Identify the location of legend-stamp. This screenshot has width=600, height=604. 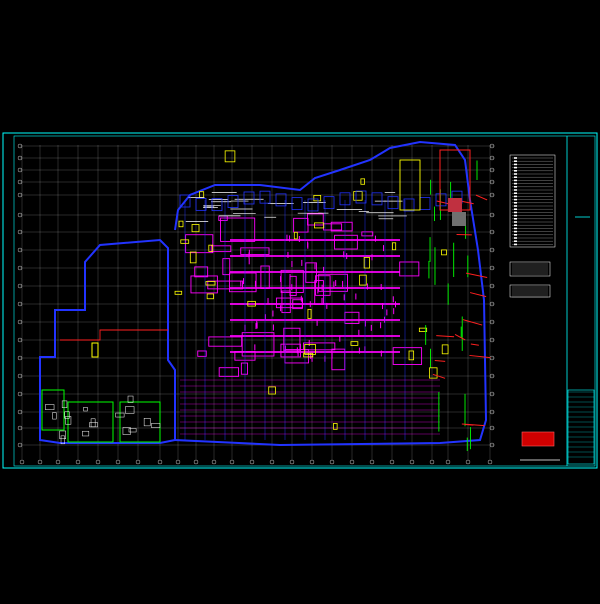
(538, 439).